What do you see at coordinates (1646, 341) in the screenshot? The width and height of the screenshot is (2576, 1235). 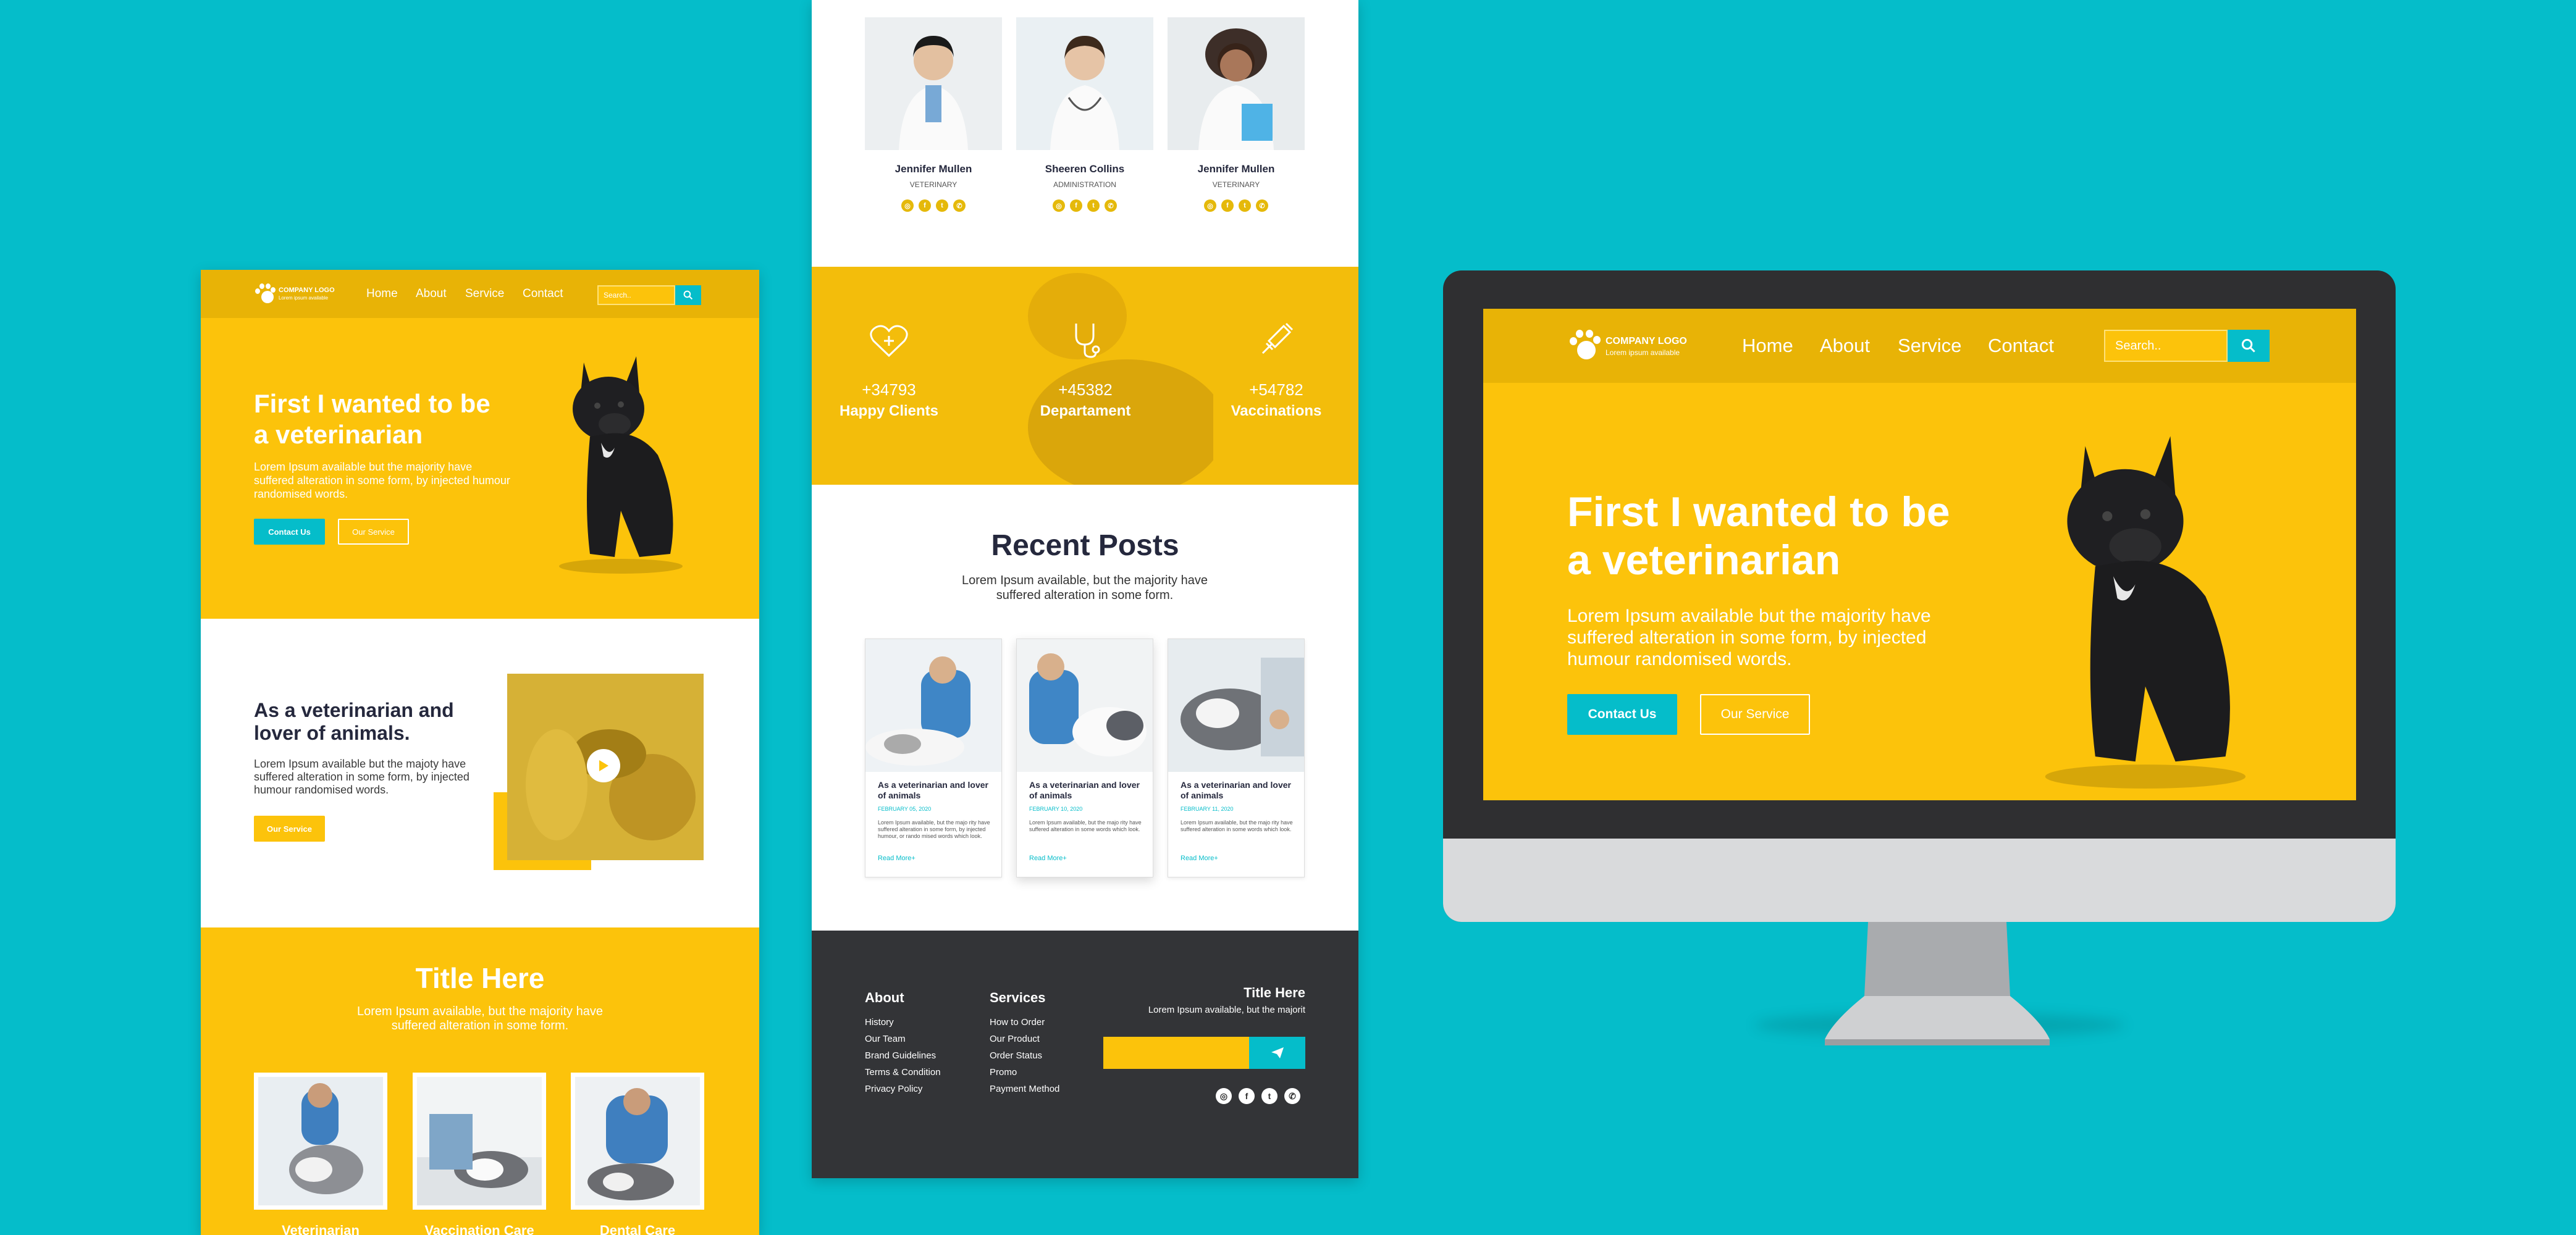 I see `logo-text: COMPANY LOGO` at bounding box center [1646, 341].